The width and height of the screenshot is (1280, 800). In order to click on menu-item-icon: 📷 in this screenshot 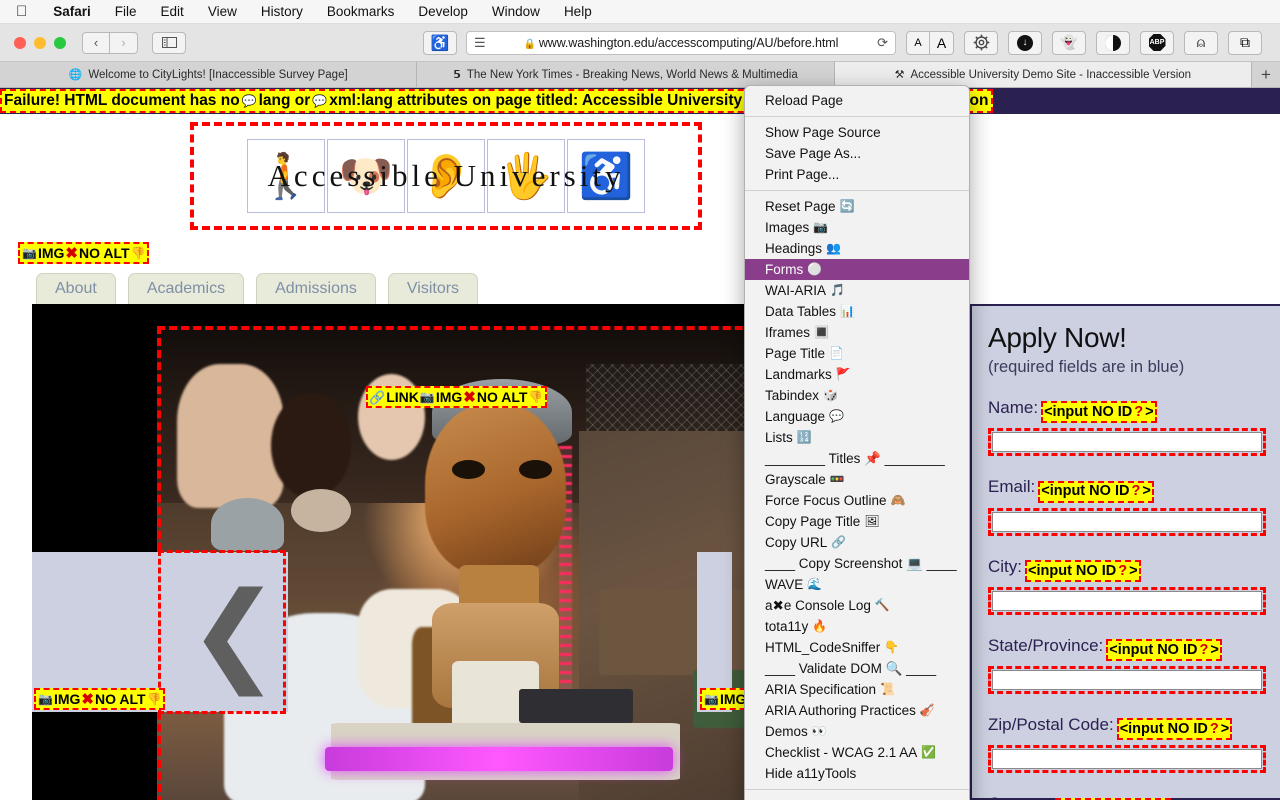, I will do `click(821, 227)`.